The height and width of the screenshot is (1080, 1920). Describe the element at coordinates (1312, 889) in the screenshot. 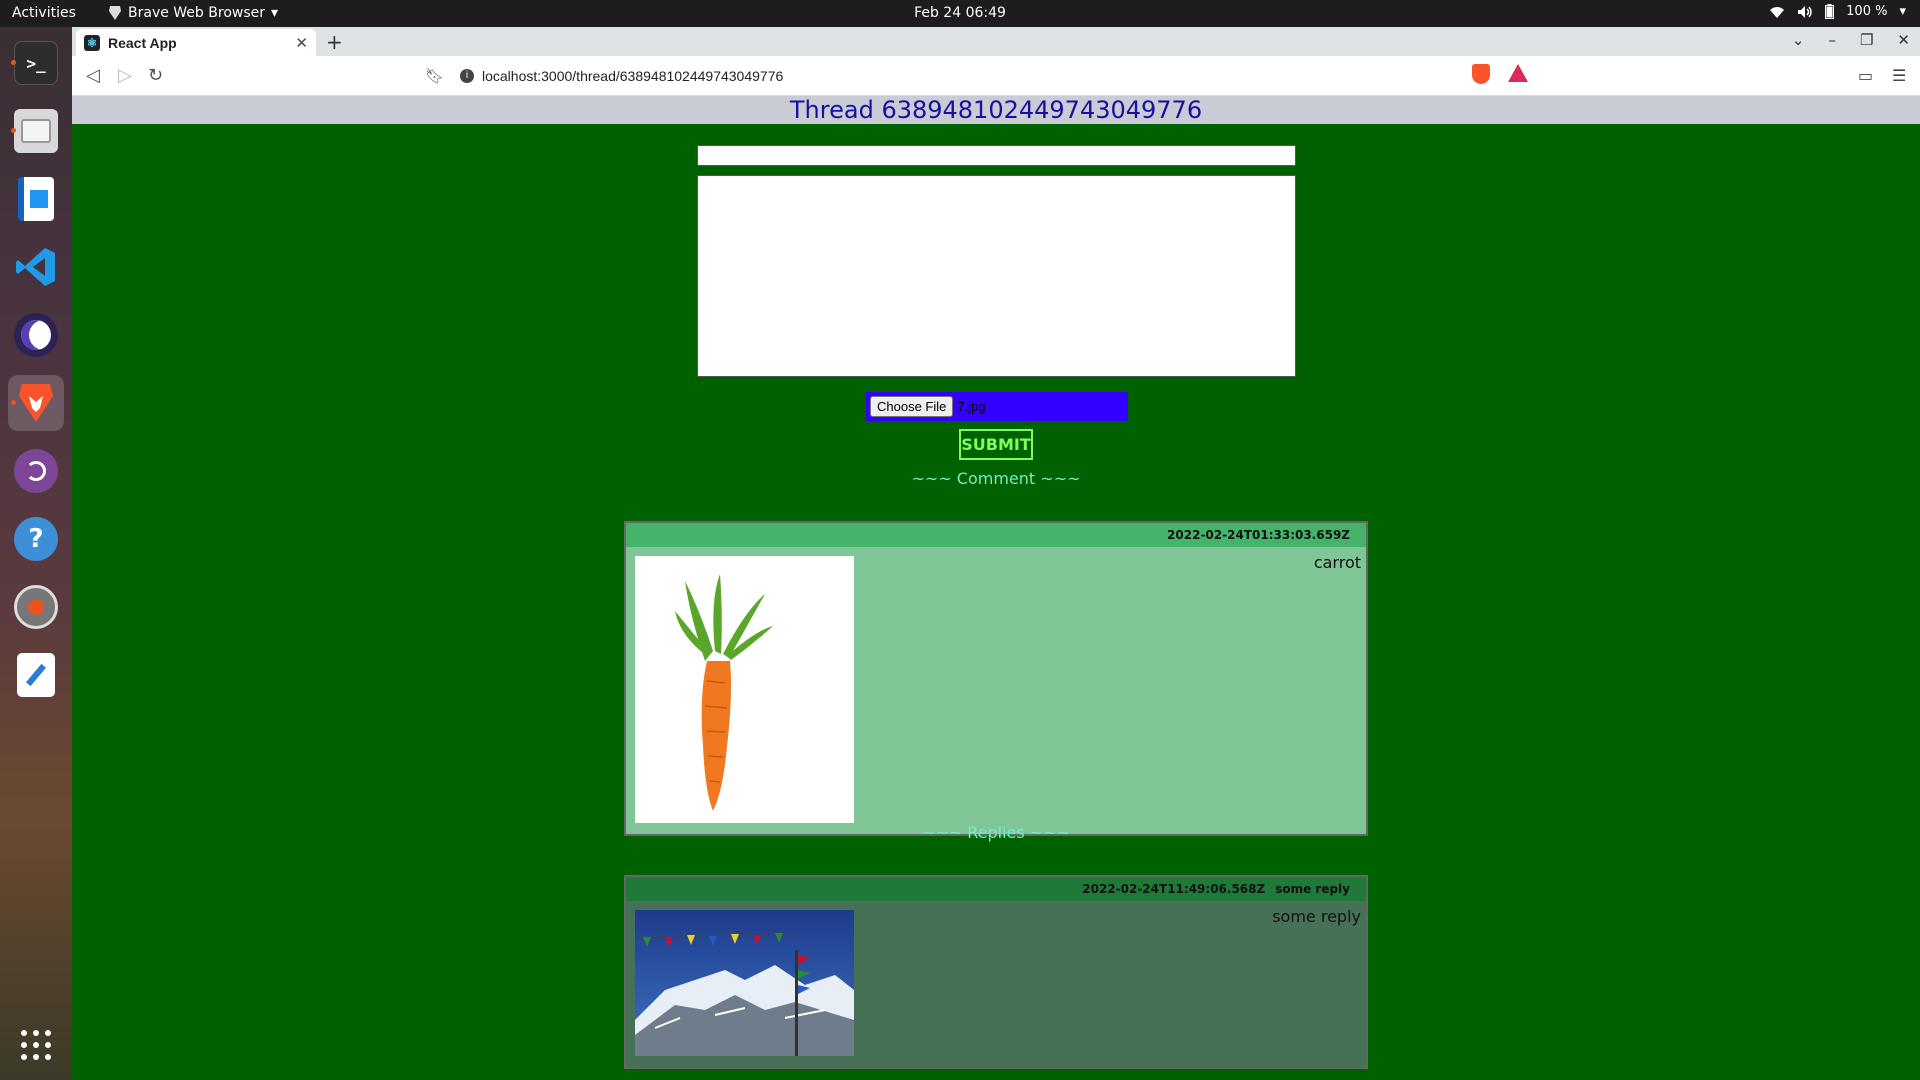

I see `post-subject: some reply` at that location.